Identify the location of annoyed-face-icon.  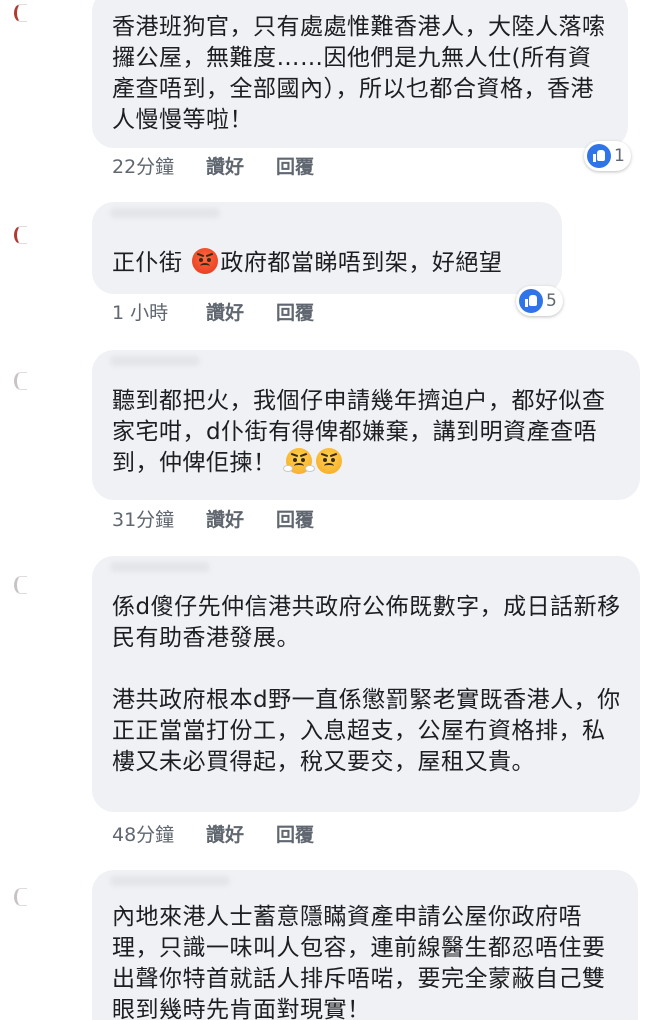
(329, 461).